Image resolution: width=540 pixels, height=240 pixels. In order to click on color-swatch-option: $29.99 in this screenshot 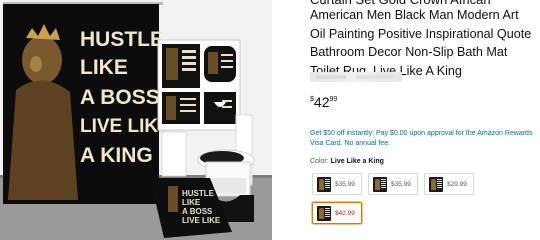, I will do `click(449, 184)`.